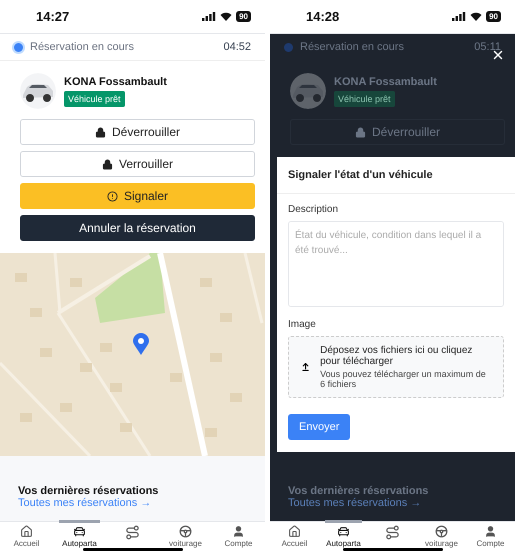 Image resolution: width=515 pixels, height=553 pixels. What do you see at coordinates (397, 356) in the screenshot?
I see `drop-text: Déposez vos fichiers ici ou cliquez pour télécharger` at bounding box center [397, 356].